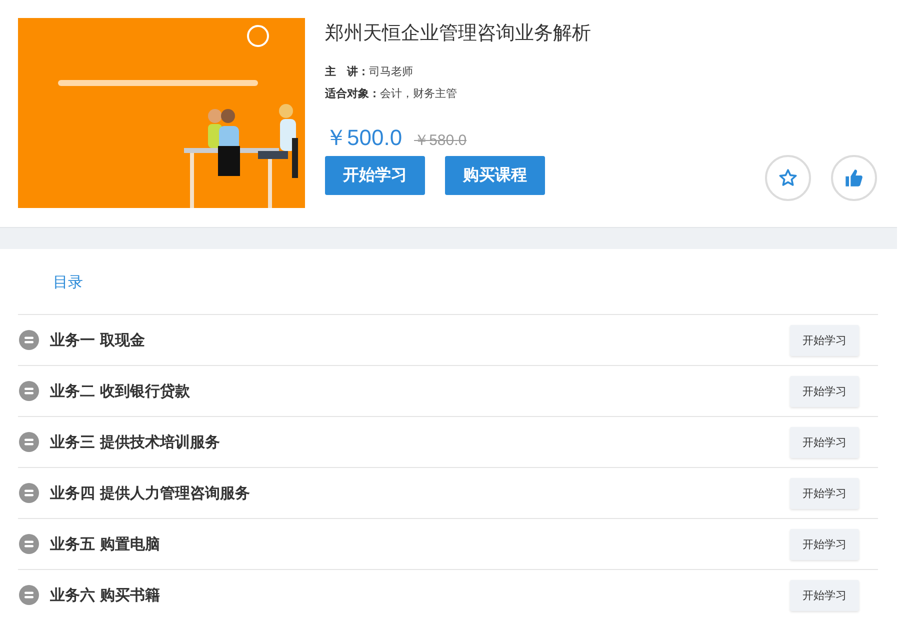 This screenshot has width=900, height=620. What do you see at coordinates (420, 544) in the screenshot?
I see `lesson-title: 业务五 购置电脑` at bounding box center [420, 544].